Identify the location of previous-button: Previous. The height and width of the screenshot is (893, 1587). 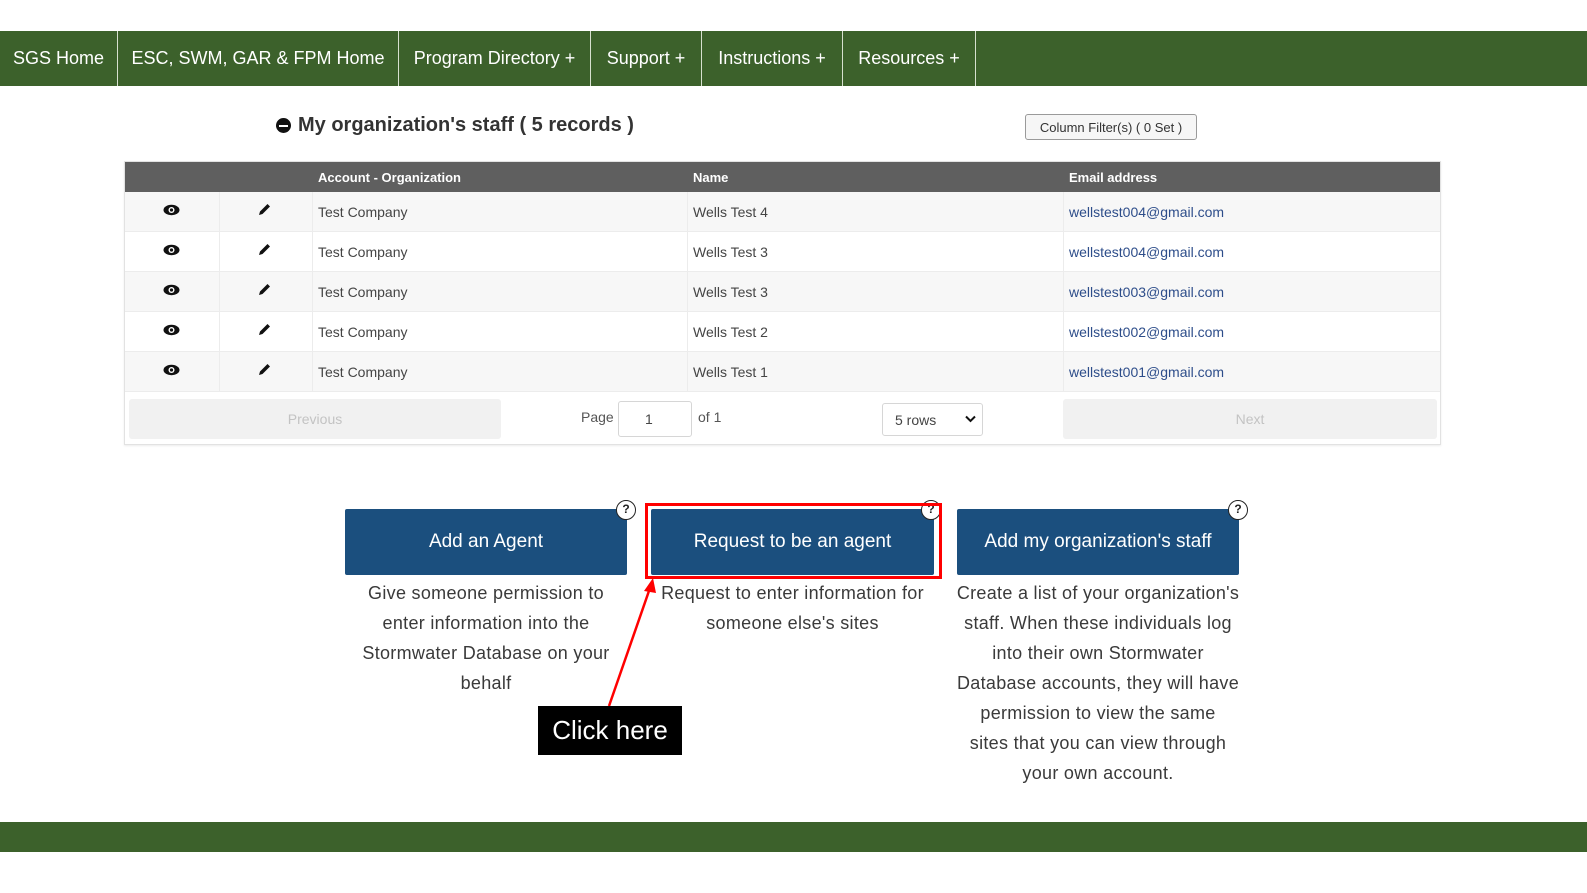
(315, 419).